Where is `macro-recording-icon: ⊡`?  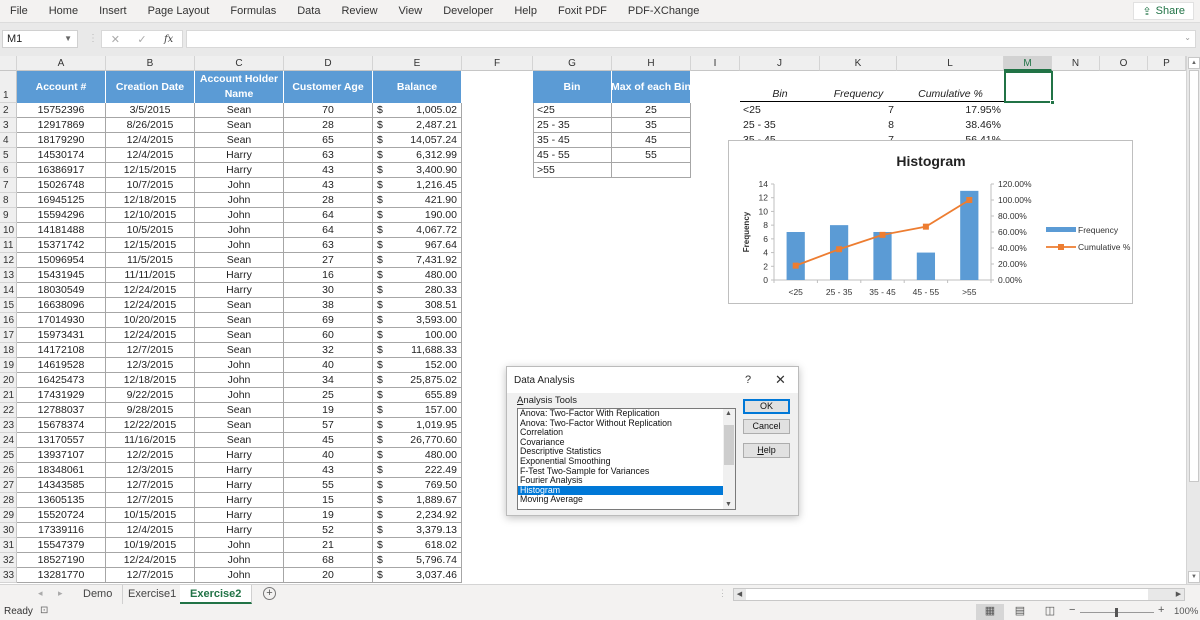
macro-recording-icon: ⊡ is located at coordinates (44, 610).